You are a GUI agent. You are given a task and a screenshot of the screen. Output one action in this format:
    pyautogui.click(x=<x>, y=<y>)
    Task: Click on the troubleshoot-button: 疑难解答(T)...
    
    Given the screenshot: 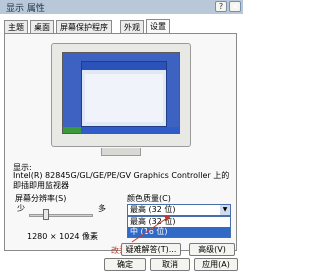 What is the action you would take?
    pyautogui.click(x=151, y=249)
    